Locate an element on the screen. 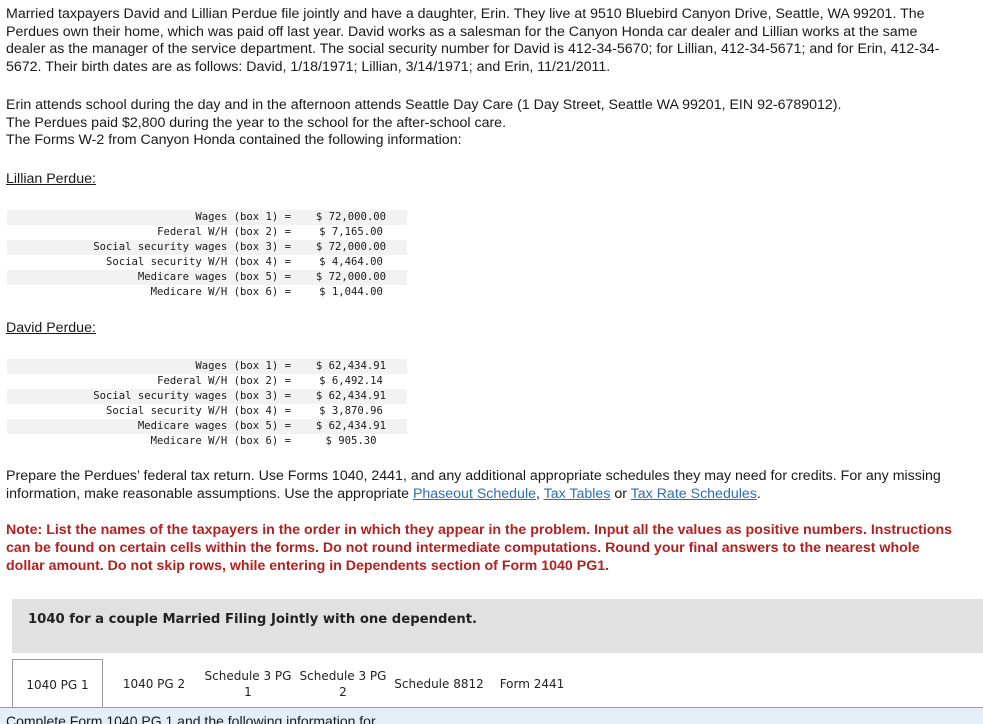 Image resolution: width=983 pixels, height=724 pixels. table-row: Medicare wages (box 5) = $ 72,000.00 is located at coordinates (207, 277).